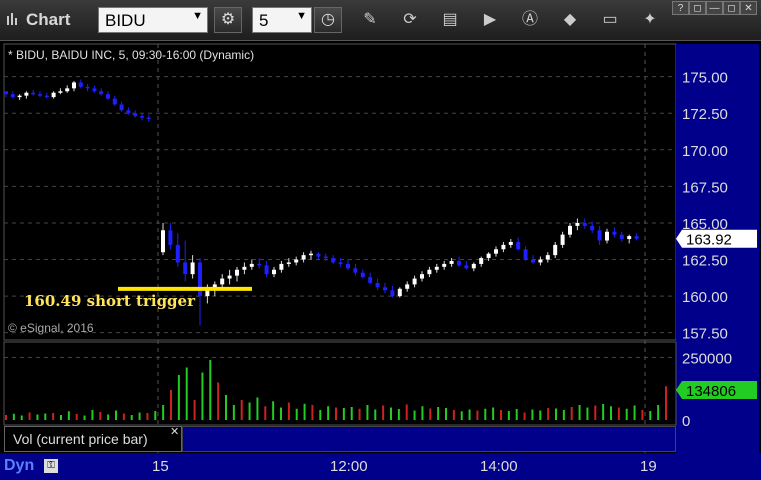 The height and width of the screenshot is (480, 761). Describe the element at coordinates (705, 114) in the screenshot. I see `price-tick-label: 172.50` at that location.